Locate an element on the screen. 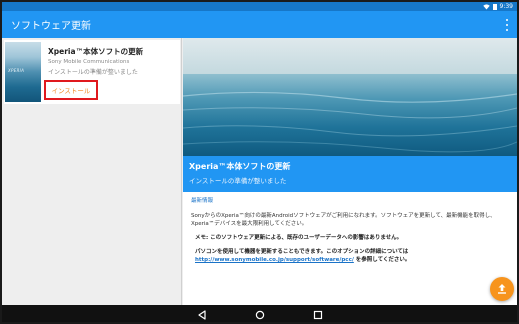 The height and width of the screenshot is (324, 519). home-icon is located at coordinates (259, 314).